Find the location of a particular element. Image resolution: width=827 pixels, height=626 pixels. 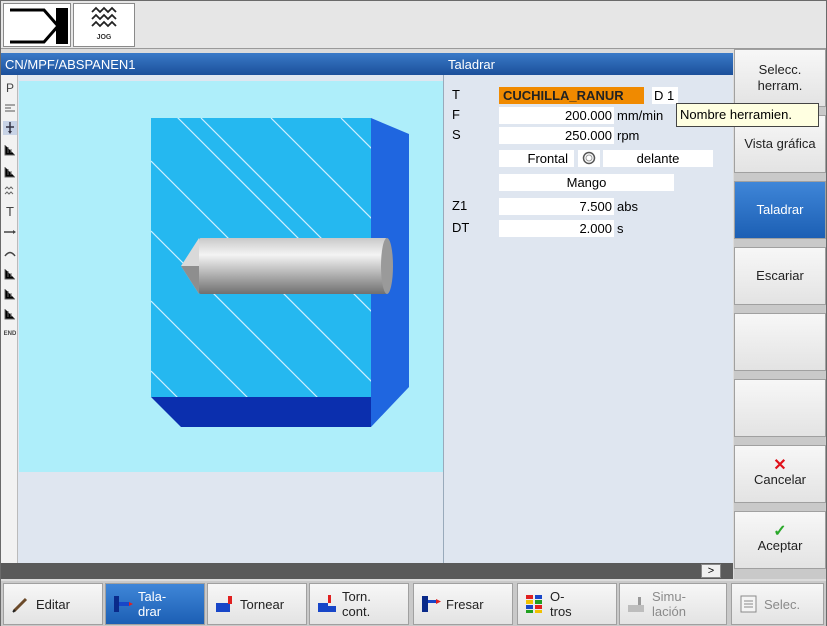

dwell-time-unit: s is located at coordinates (620, 228).